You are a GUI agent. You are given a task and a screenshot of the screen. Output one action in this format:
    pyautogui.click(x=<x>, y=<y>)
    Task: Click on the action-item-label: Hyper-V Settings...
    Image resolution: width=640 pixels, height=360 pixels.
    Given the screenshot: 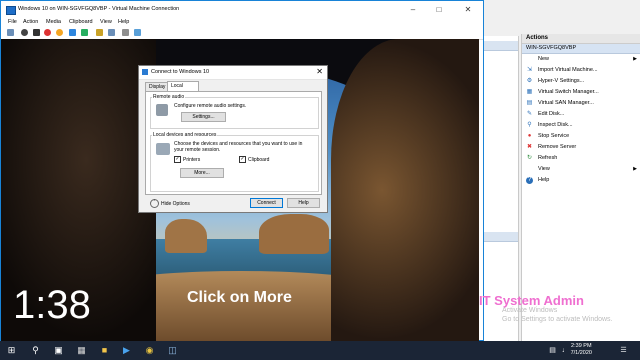 What is the action you would take?
    pyautogui.click(x=561, y=81)
    